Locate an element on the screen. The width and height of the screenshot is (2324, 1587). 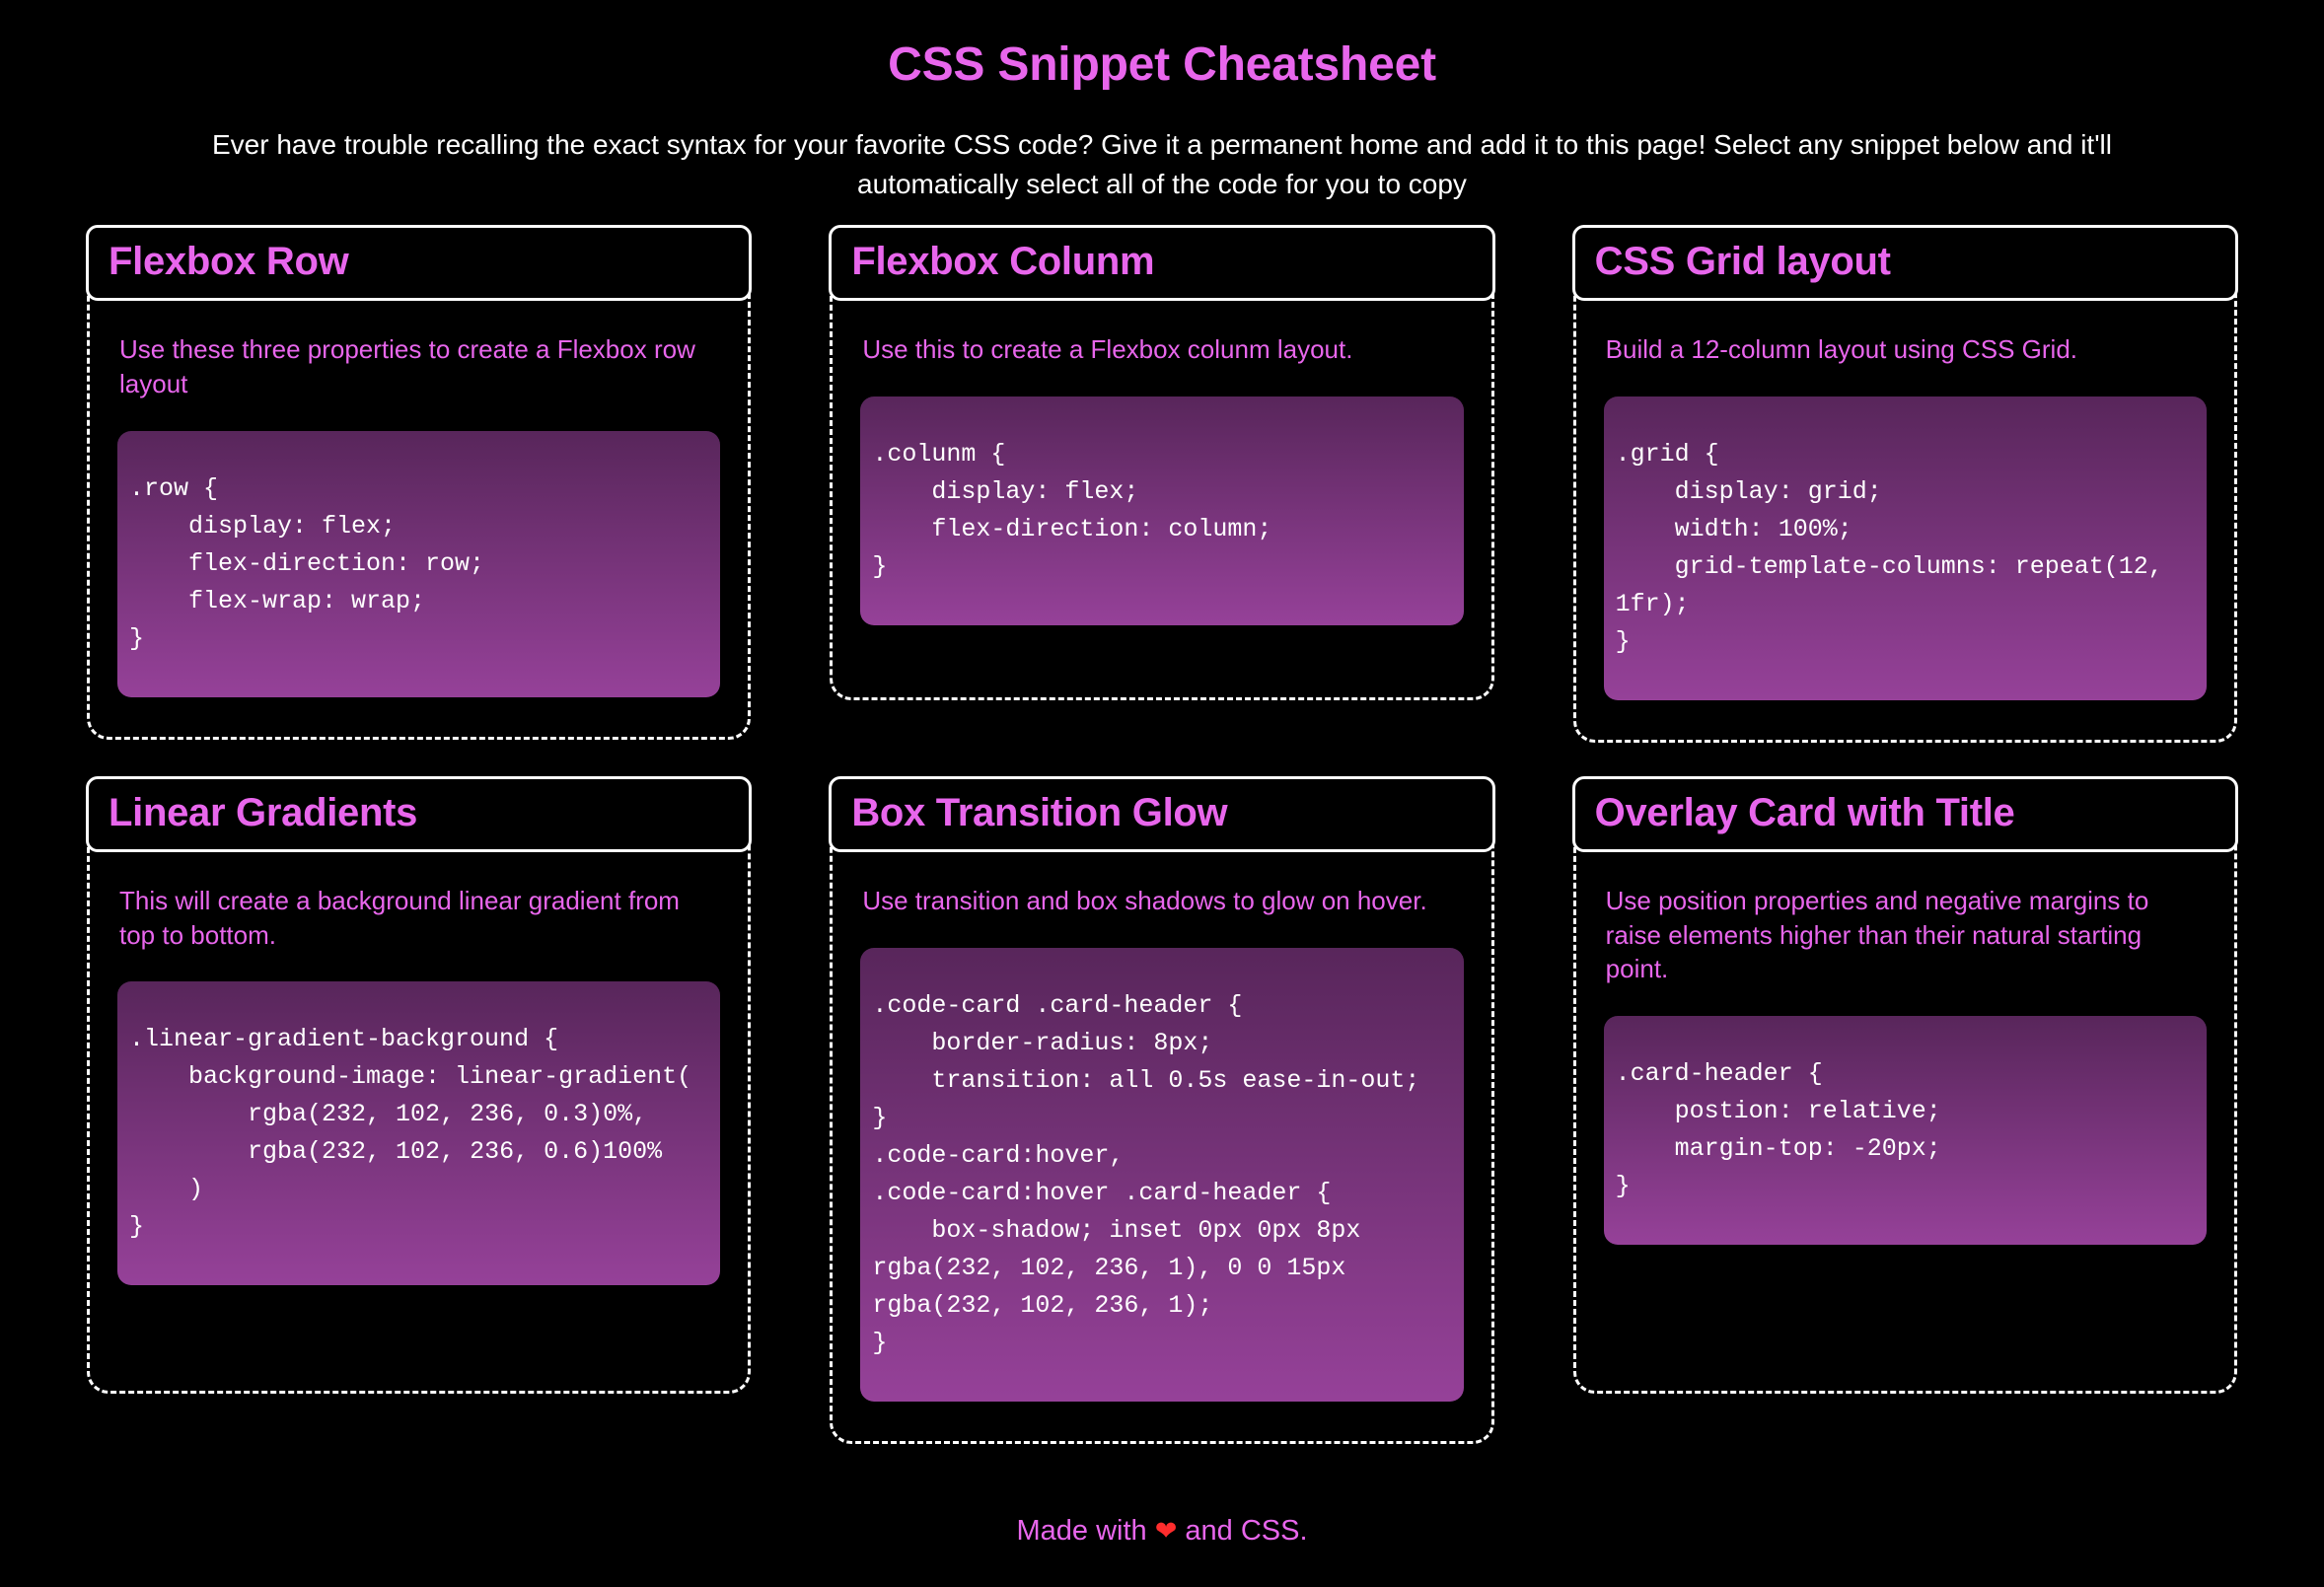
card-title: CSS Grid layout is located at coordinates (1742, 262).